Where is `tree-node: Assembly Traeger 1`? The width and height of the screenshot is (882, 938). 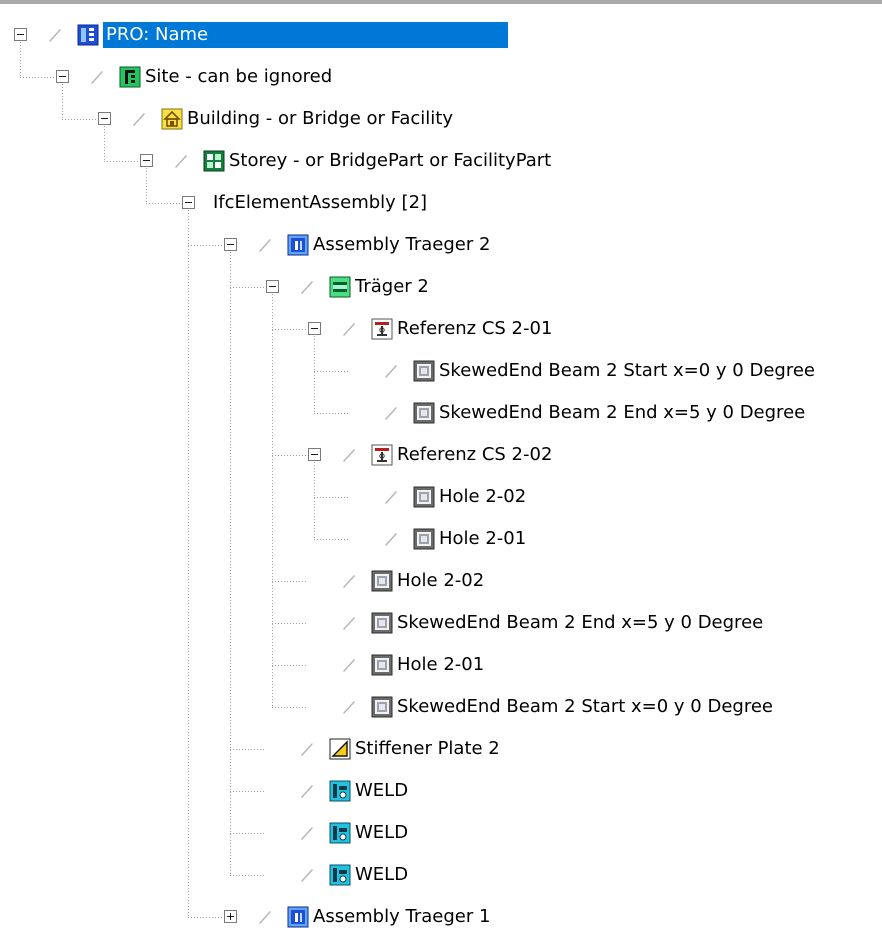
tree-node: Assembly Traeger 1 is located at coordinates (441, 917).